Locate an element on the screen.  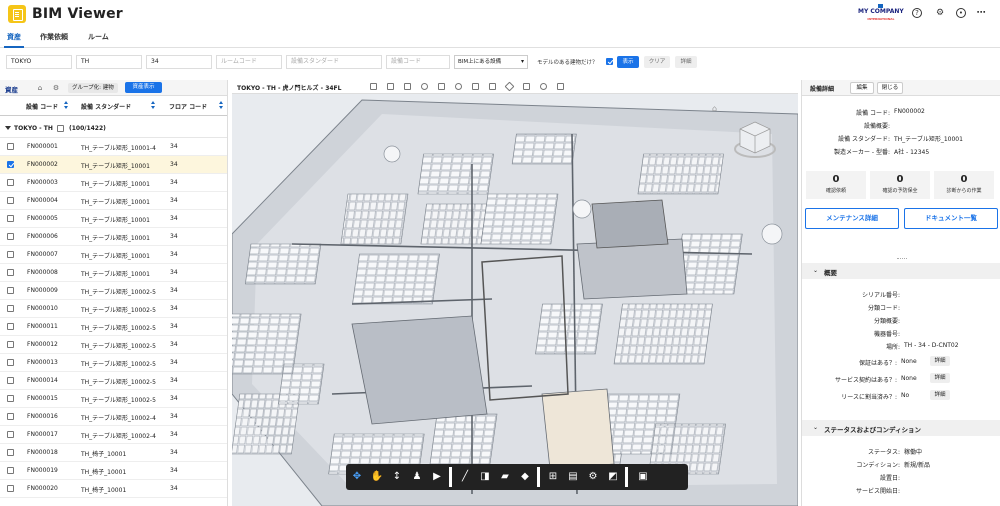
cube-icon: ◆ is located at coordinates (525, 477).